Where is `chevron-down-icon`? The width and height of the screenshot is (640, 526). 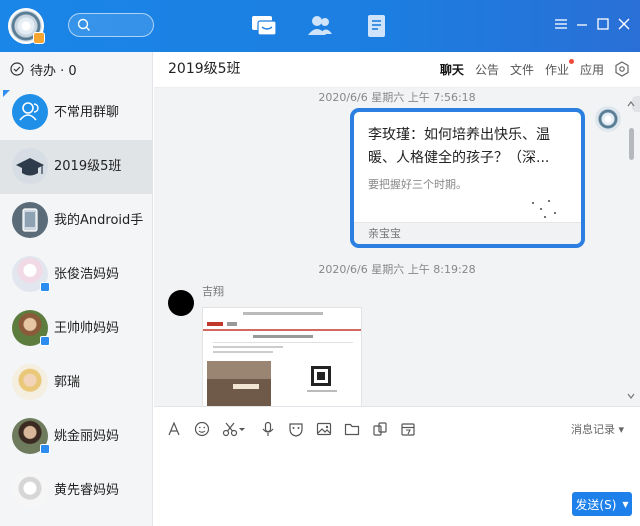
chevron-down-icon is located at coordinates (242, 429).